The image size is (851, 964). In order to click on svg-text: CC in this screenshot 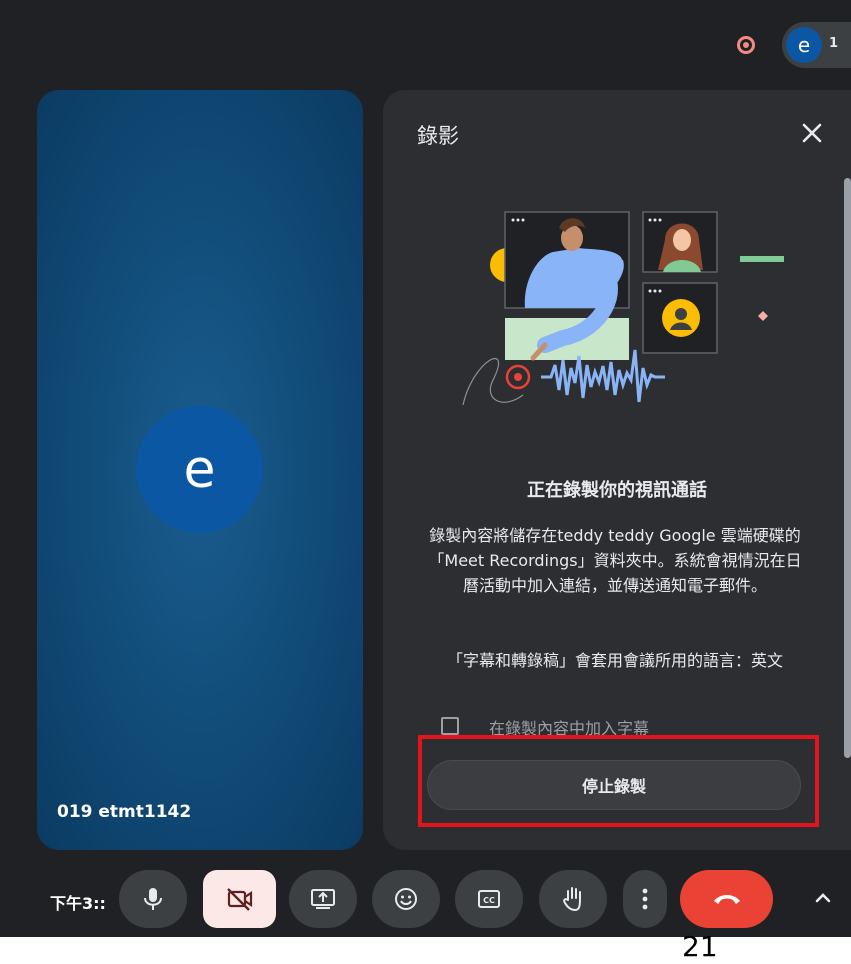, I will do `click(489, 900)`.